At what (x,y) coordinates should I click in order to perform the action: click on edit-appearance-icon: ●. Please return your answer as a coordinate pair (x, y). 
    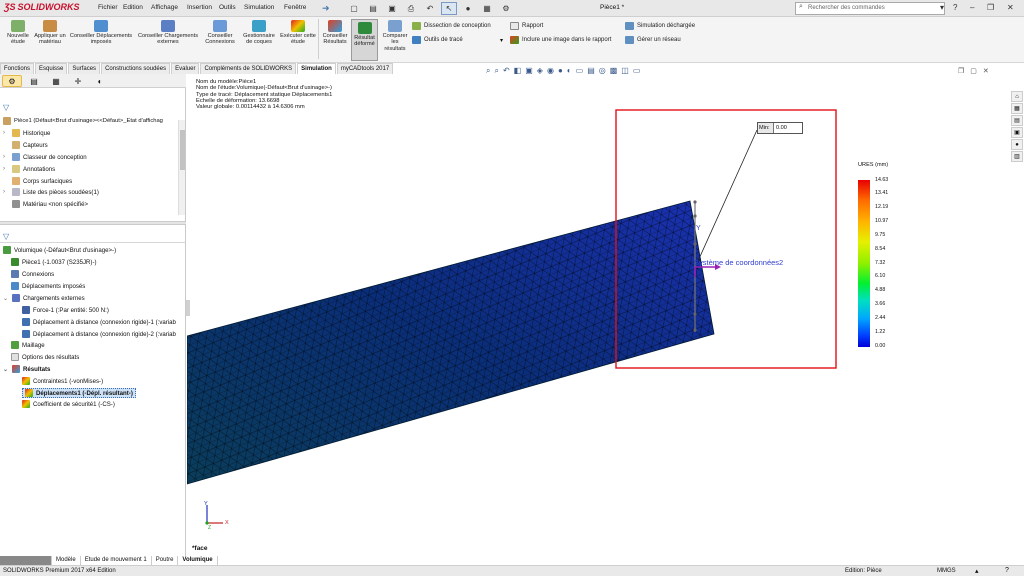
    Looking at the image, I should click on (560, 71).